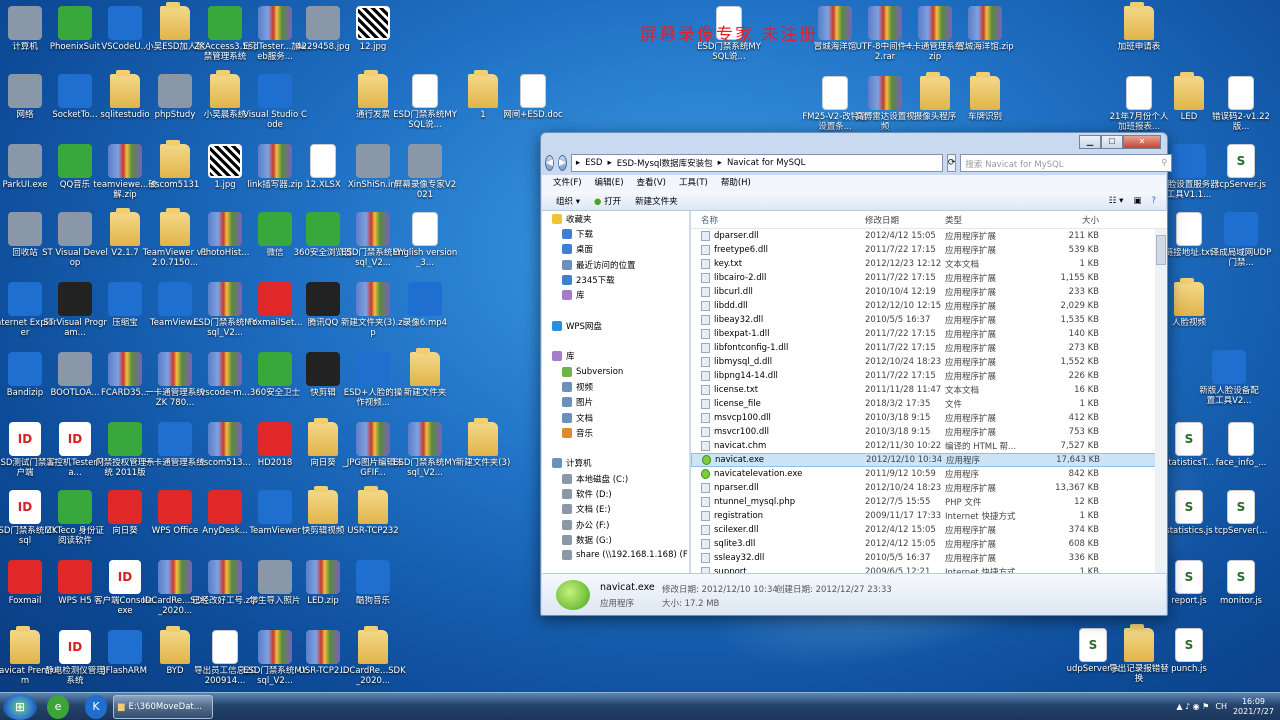 The width and height of the screenshot is (1280, 720). Describe the element at coordinates (929, 264) in the screenshot. I see `file-row: key.txt 2012/12/23 12:12 文本文档 1 KB` at that location.